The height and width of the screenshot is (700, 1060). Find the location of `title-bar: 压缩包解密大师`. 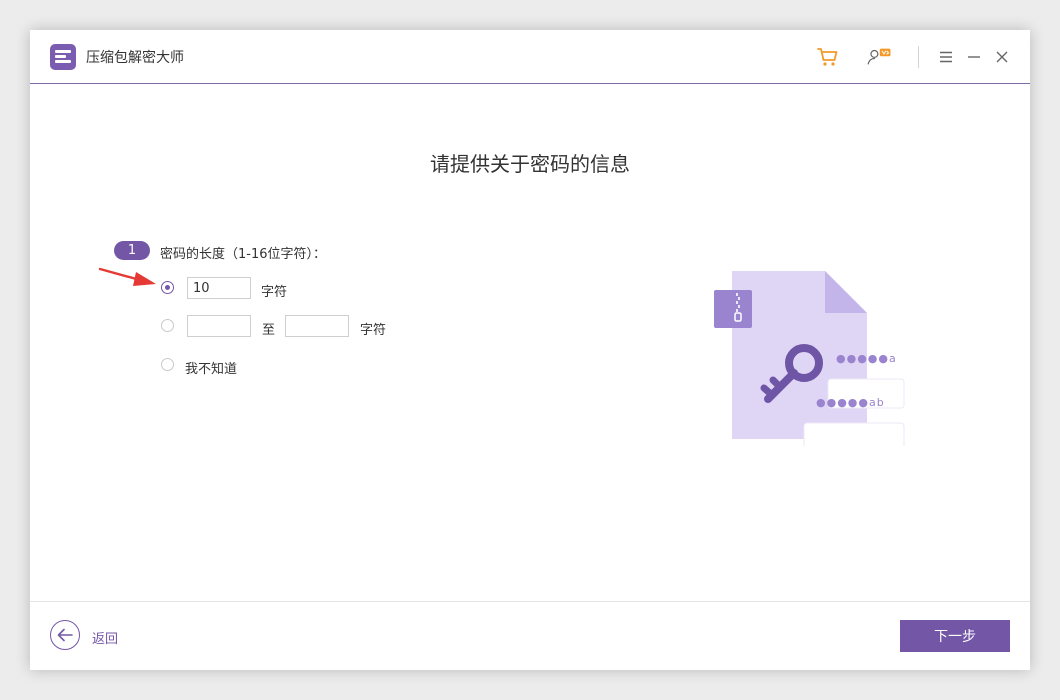

title-bar: 压缩包解密大师 is located at coordinates (530, 57).